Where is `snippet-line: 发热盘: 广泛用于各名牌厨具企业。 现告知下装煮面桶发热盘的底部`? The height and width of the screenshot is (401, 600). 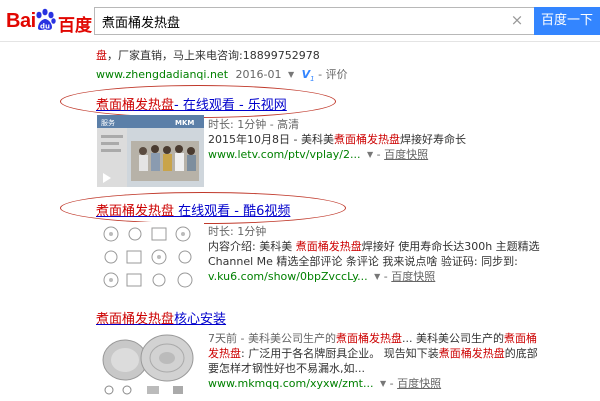
snippet-line: 发热盘: 广泛用于各名牌厨具企业。 现告知下装煮面桶发热盘的底部 is located at coordinates (373, 353).